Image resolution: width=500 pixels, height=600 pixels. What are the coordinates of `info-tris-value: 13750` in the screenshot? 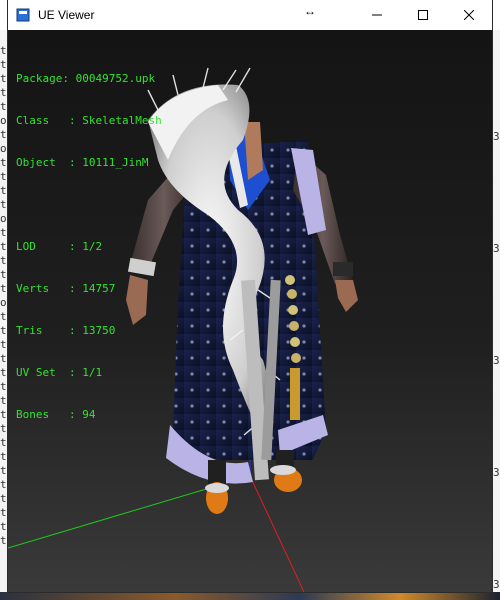 It's located at (99, 330).